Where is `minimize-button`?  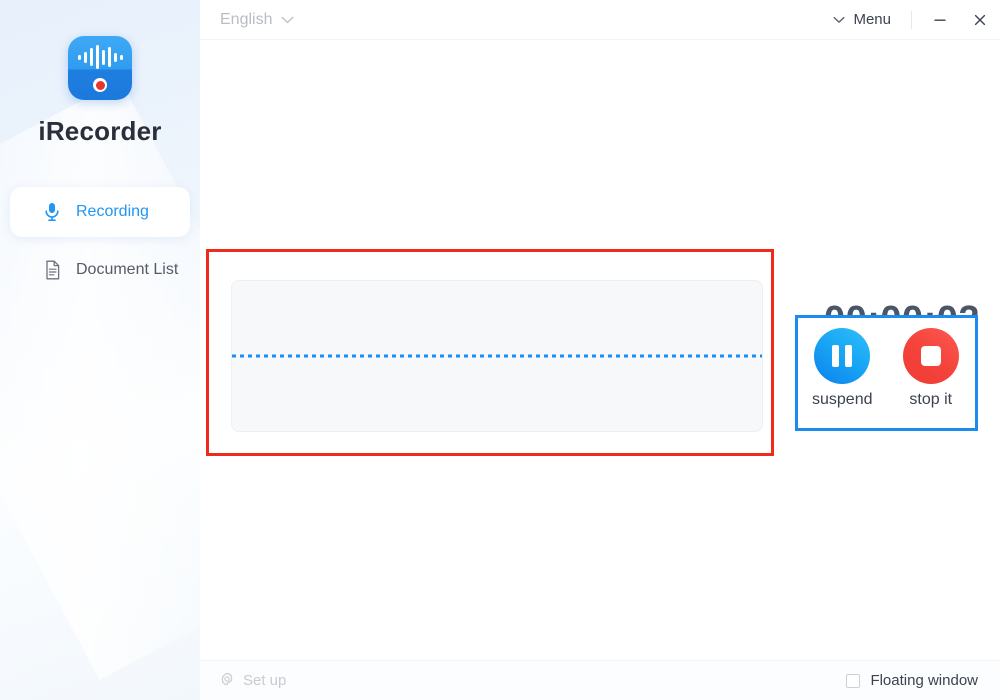
minimize-button is located at coordinates (940, 20).